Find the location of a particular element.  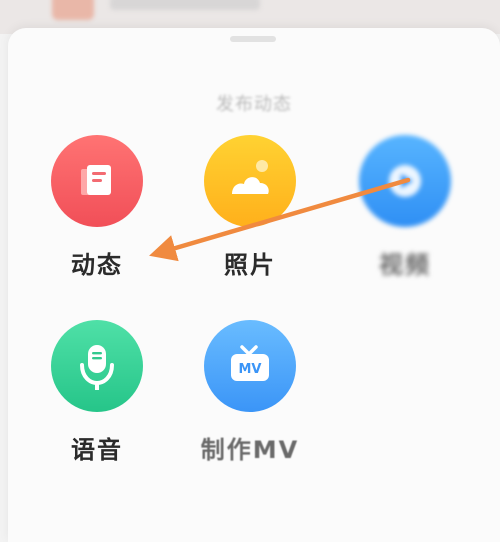

note-icon is located at coordinates (97, 181).